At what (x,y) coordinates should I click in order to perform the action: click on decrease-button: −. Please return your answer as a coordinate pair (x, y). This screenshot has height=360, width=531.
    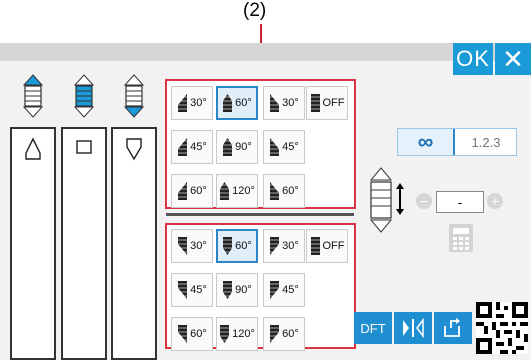
    Looking at the image, I should click on (424, 201).